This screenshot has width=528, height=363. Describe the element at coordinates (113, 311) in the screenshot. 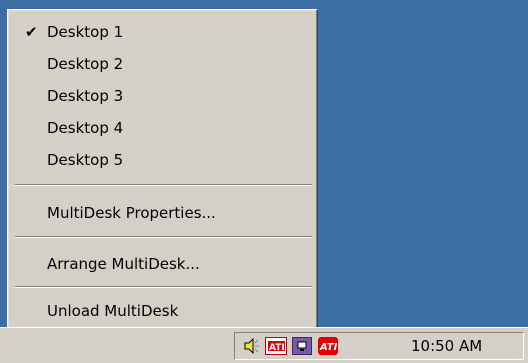

I see `menu-item-label: Unload MultiDesk` at that location.